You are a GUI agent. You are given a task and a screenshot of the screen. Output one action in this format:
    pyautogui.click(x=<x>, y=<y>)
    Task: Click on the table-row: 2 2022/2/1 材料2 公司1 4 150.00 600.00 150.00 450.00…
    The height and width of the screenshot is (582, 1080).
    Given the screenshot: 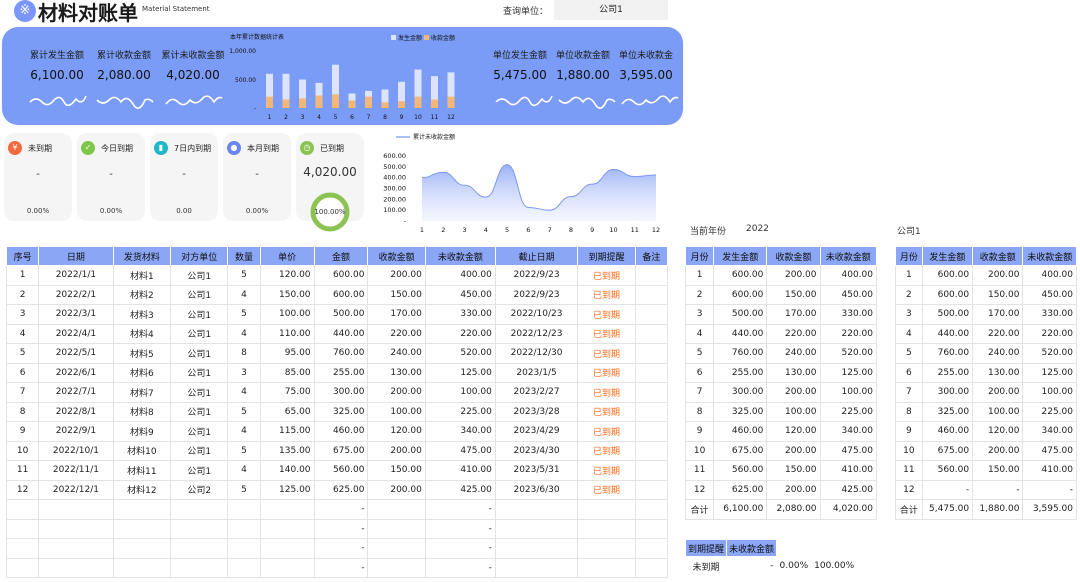 What is the action you would take?
    pyautogui.click(x=337, y=294)
    